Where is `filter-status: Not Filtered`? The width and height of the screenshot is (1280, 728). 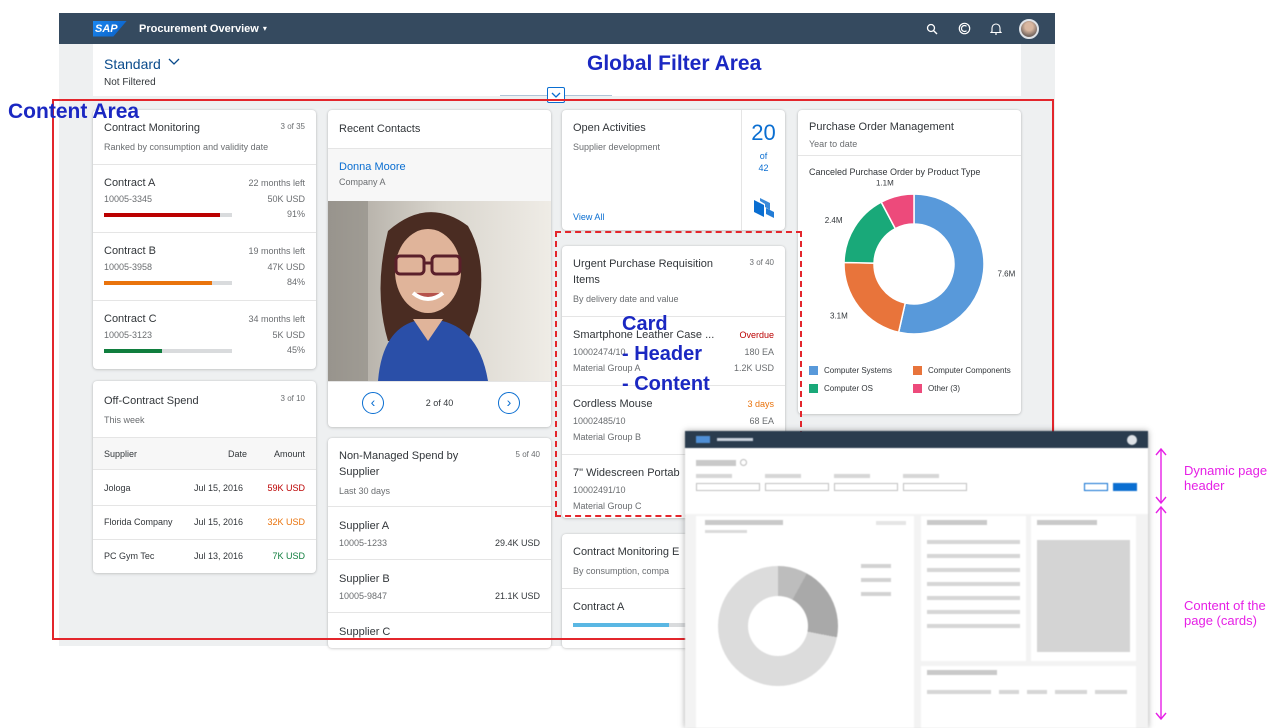
filter-status: Not Filtered is located at coordinates (130, 82).